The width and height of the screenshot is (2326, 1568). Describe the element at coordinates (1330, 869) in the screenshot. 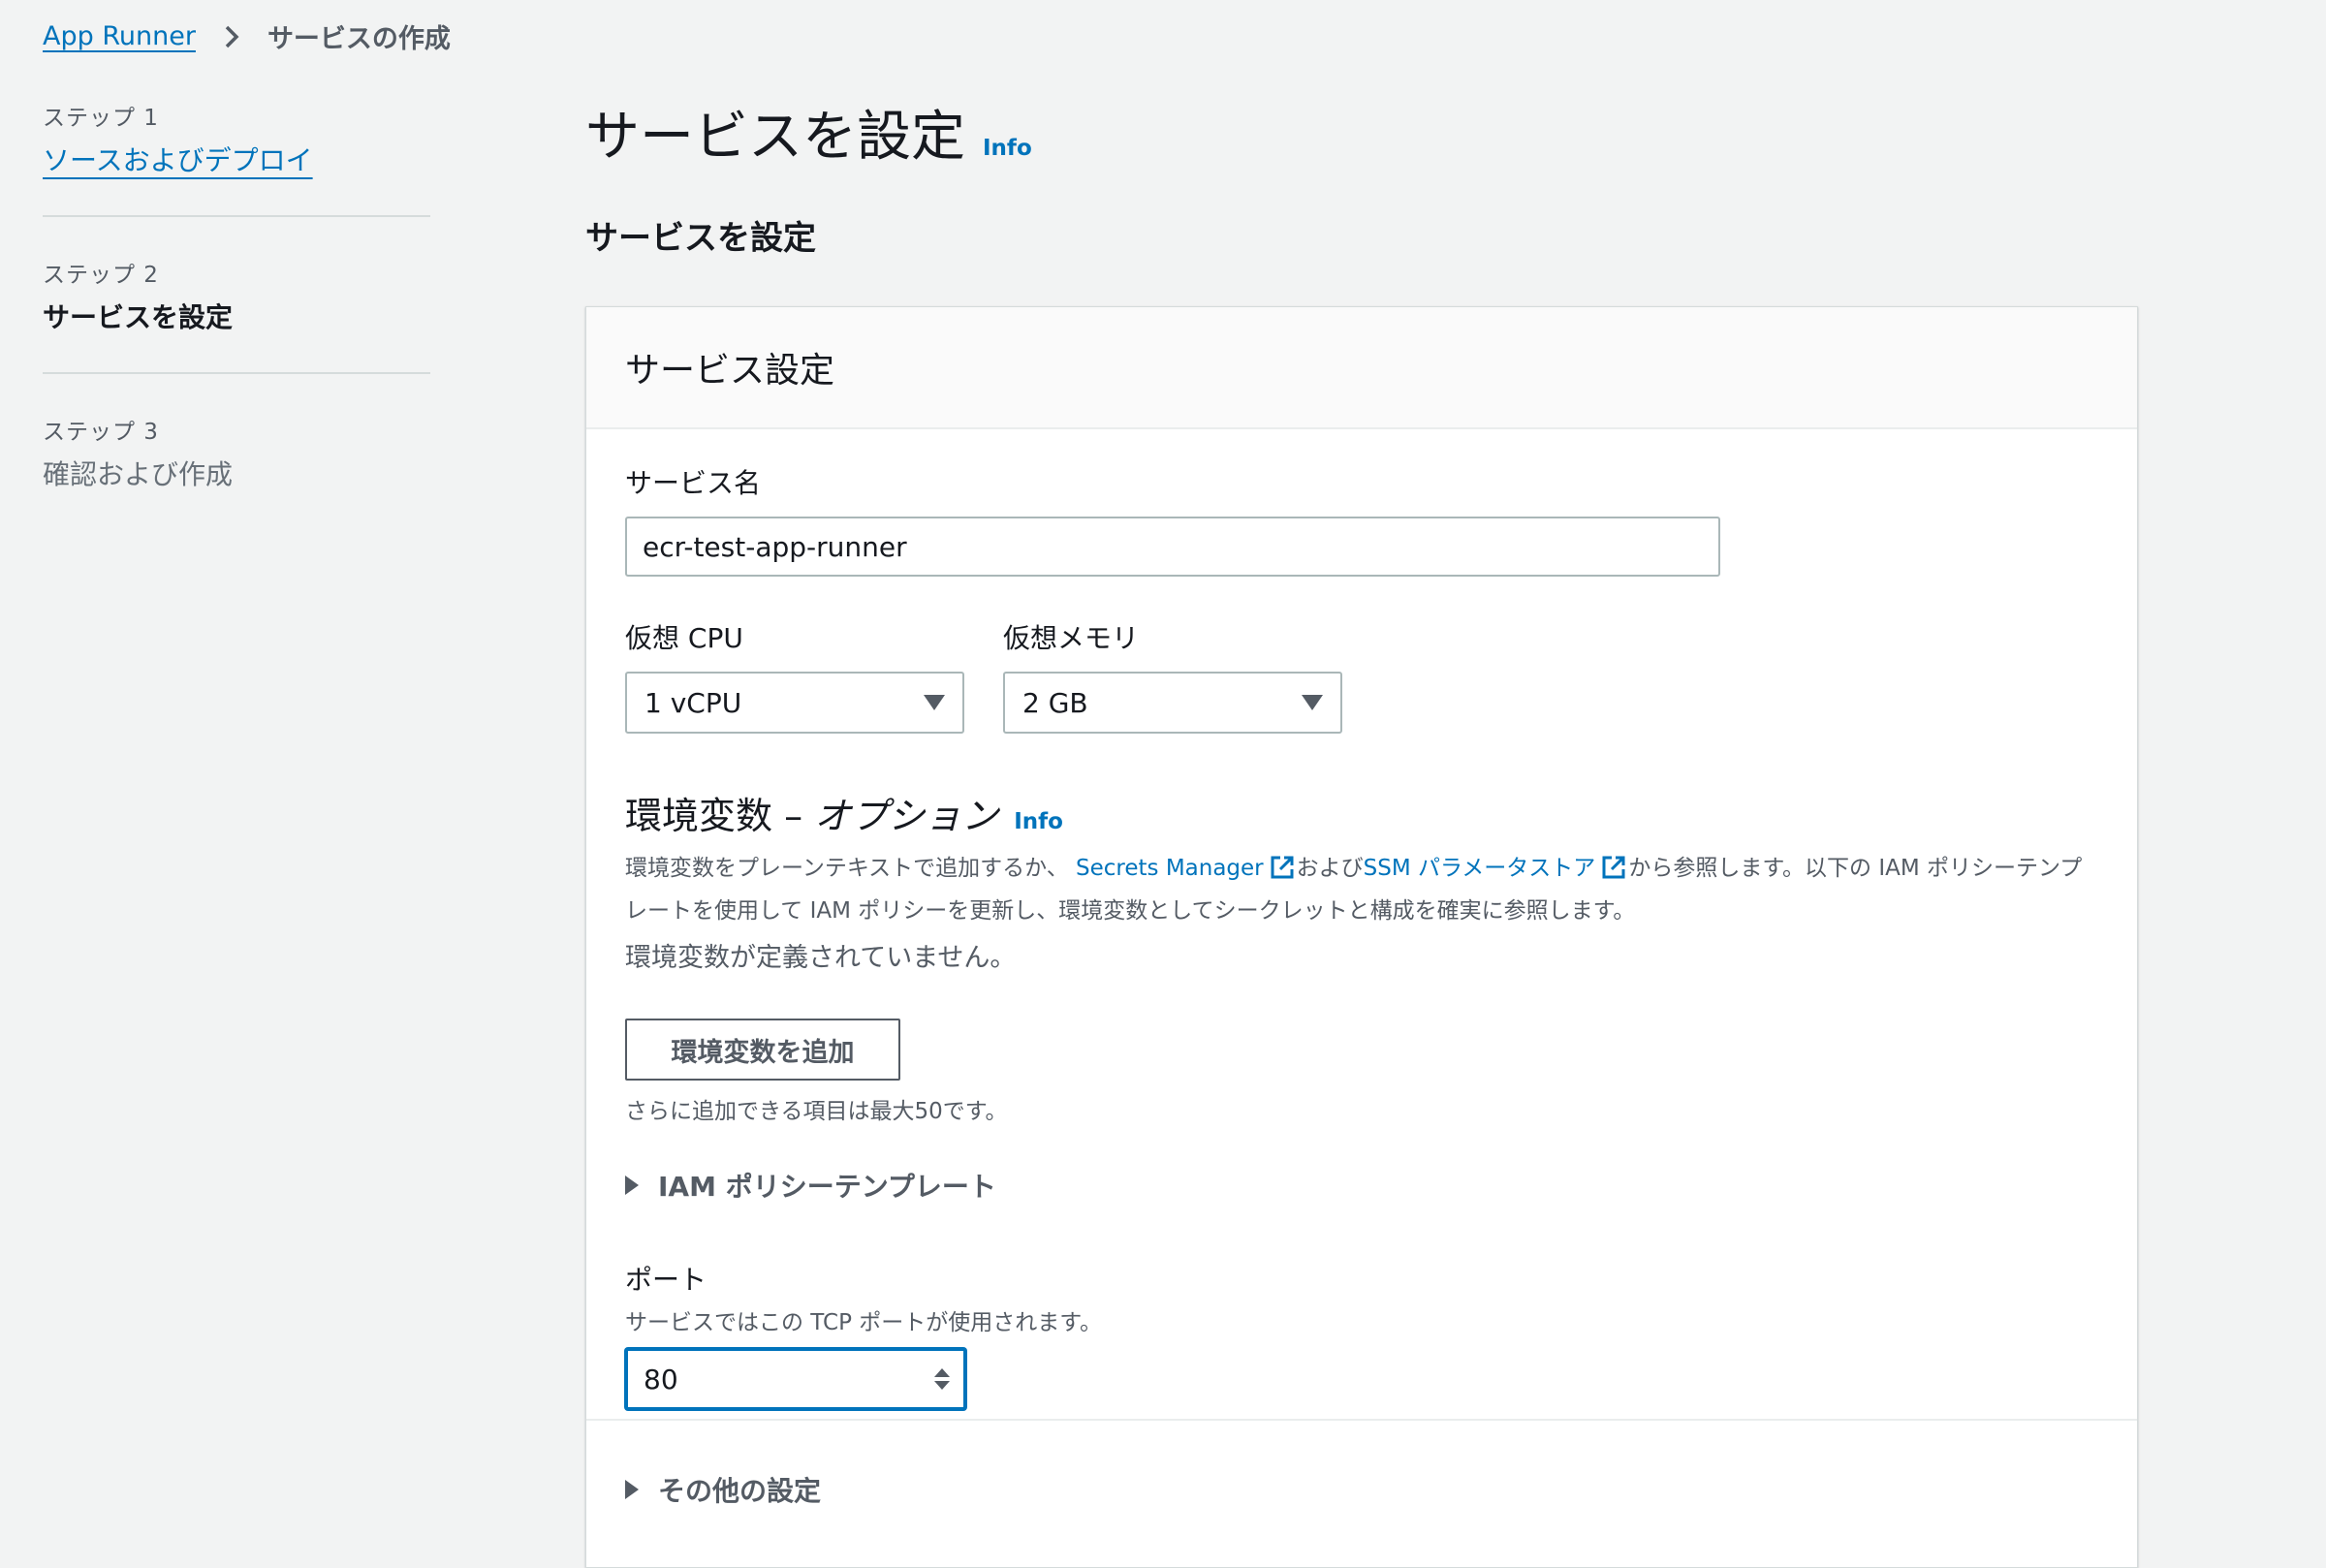

I see `env-desc-text: および` at that location.